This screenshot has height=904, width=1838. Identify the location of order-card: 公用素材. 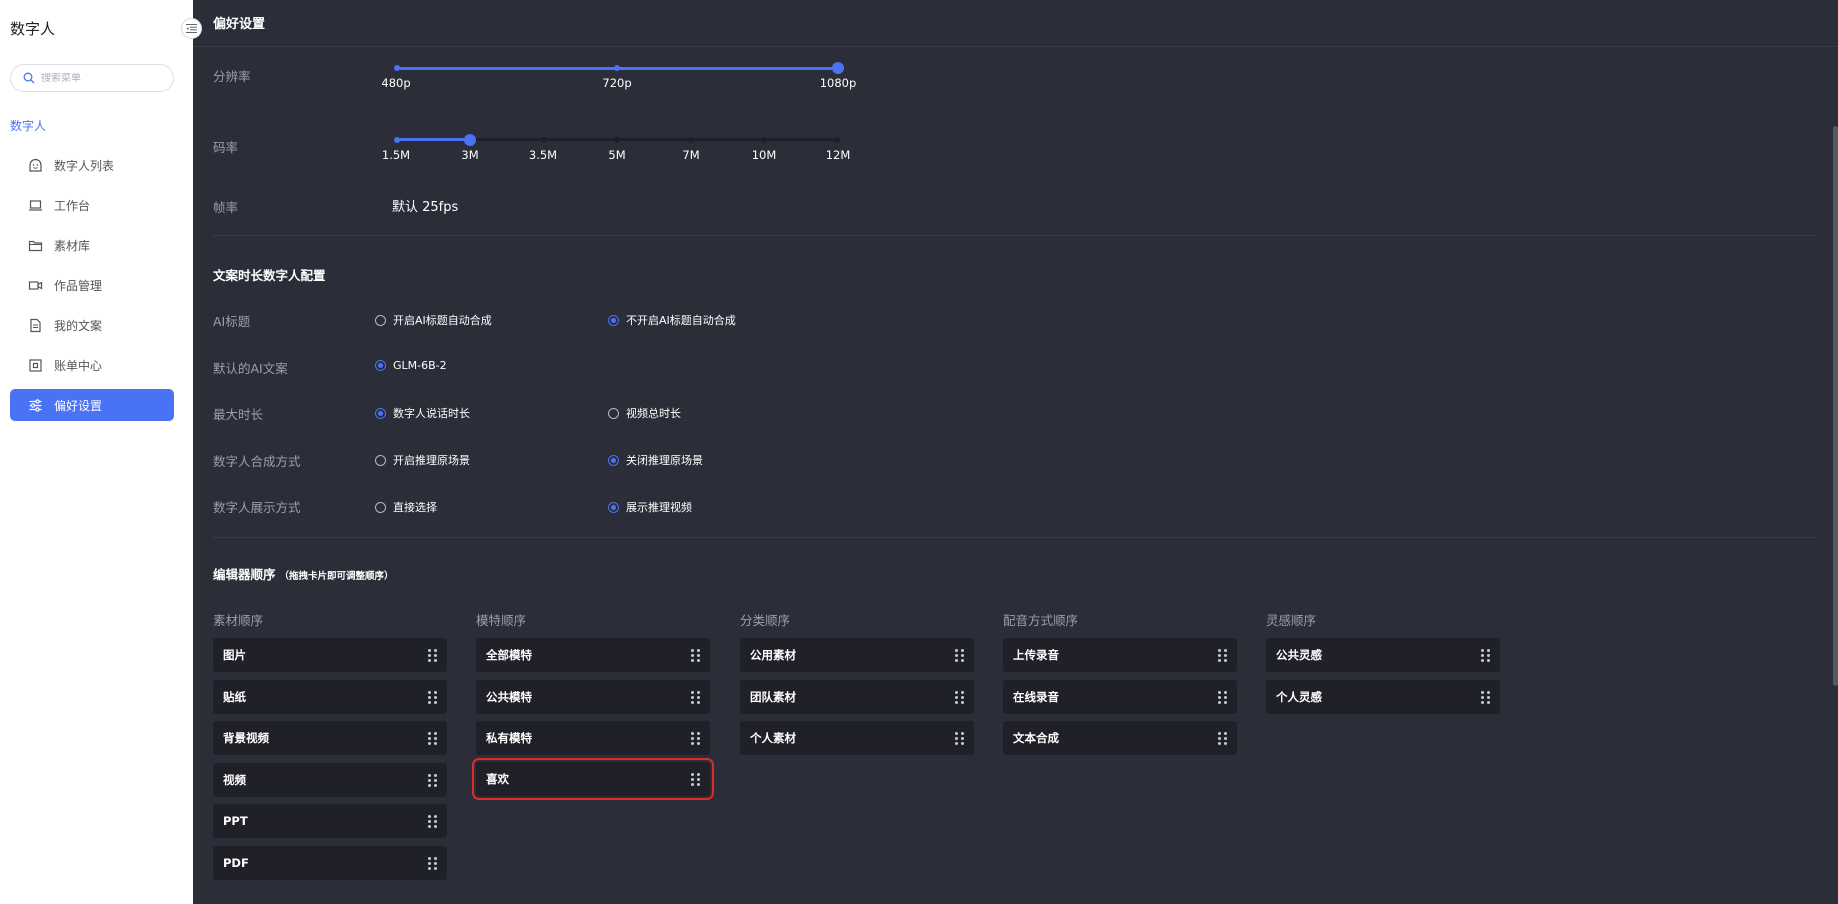
(857, 655).